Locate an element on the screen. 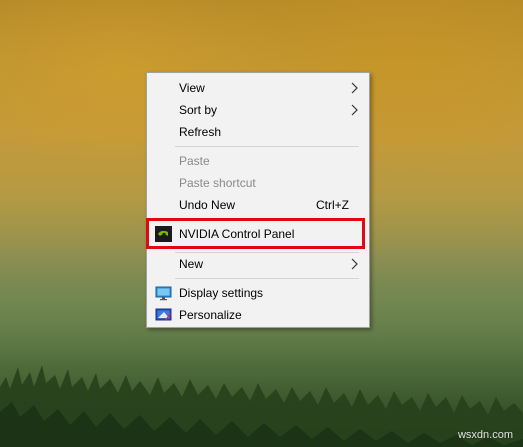  menu-item-undo-new: Undo New Ctrl+Z is located at coordinates (258, 205).